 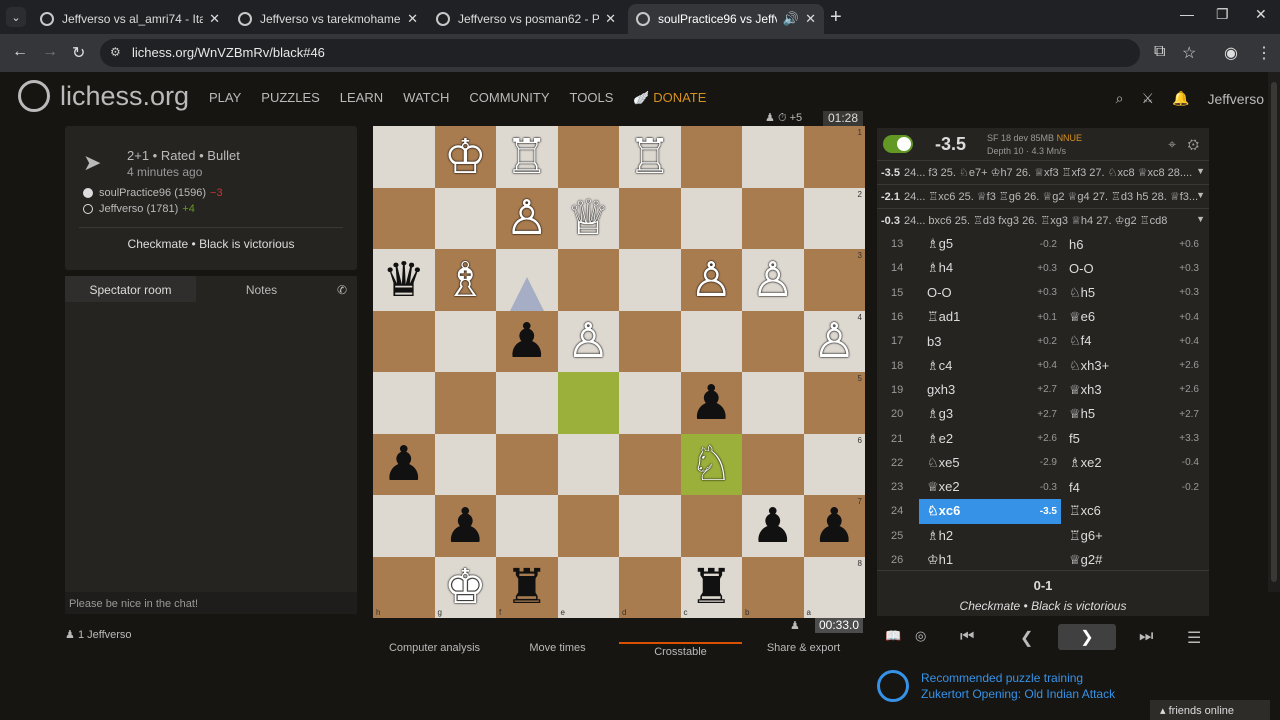 I want to click on board-square: b, so click(x=773, y=587).